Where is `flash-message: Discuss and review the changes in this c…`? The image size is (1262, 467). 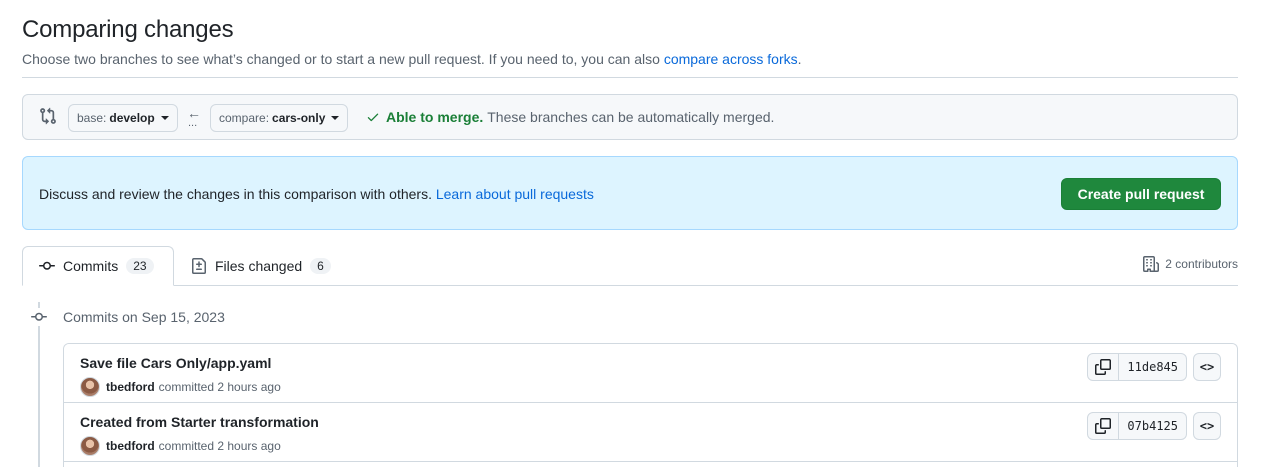 flash-message: Discuss and review the changes in this c… is located at coordinates (316, 194).